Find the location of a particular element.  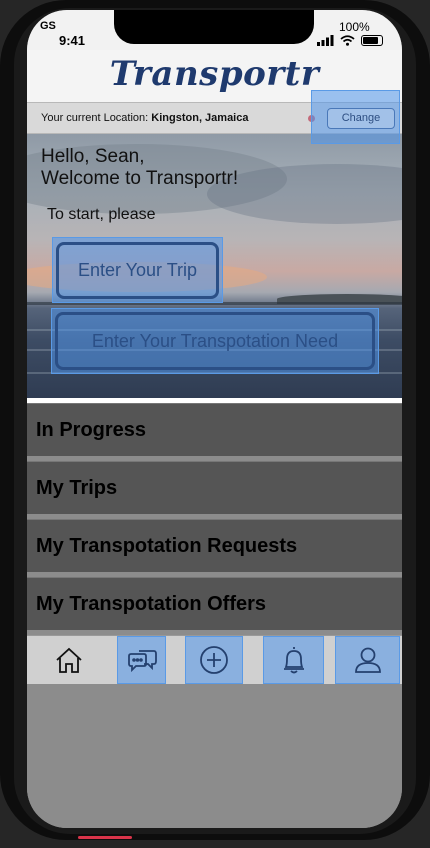

greeting-text: Hello, Sean, Welcome to Transportr! is located at coordinates (139, 168).